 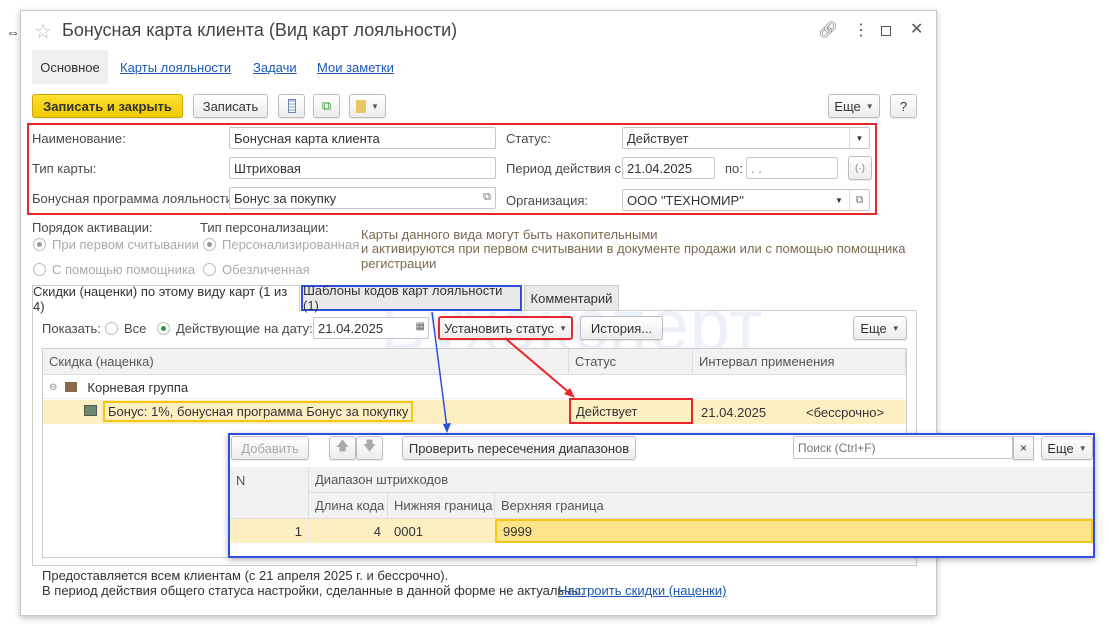 I want to click on chevron-down-icon: ▼, so click(x=1082, y=448).